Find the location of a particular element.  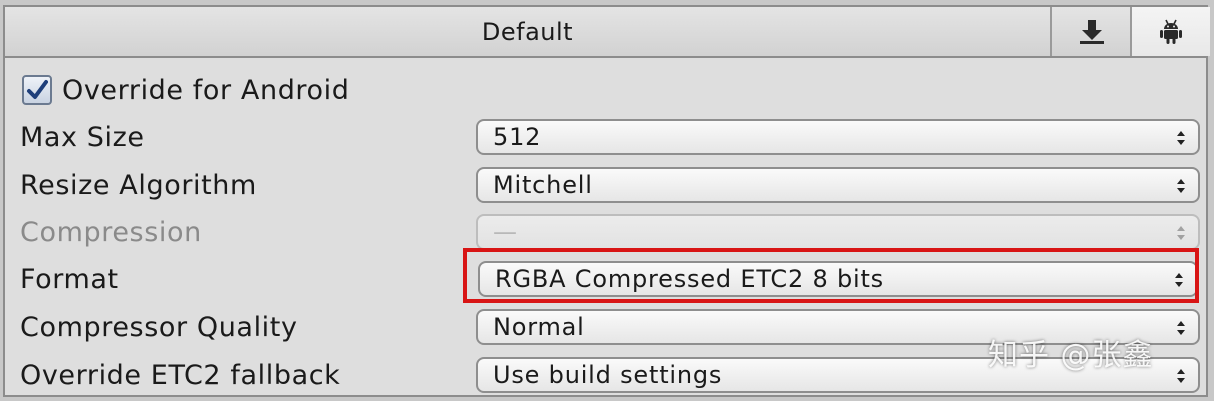

watermark: 知乎 @张鑫 is located at coordinates (1071, 355).